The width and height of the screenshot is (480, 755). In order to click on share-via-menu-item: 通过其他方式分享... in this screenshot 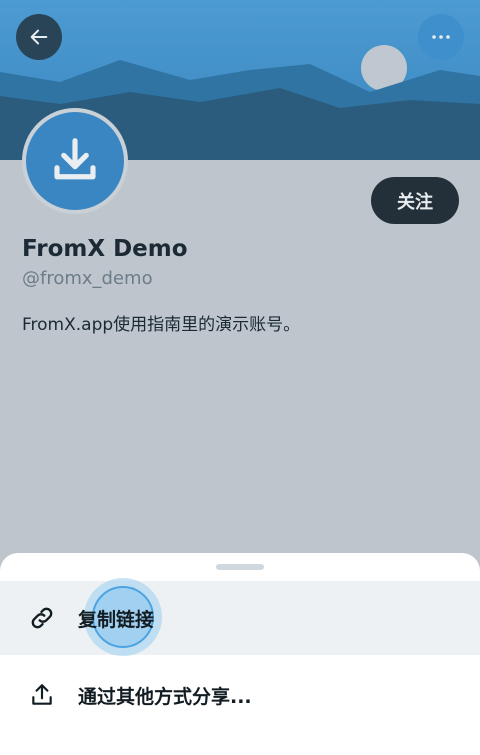, I will do `click(240, 695)`.